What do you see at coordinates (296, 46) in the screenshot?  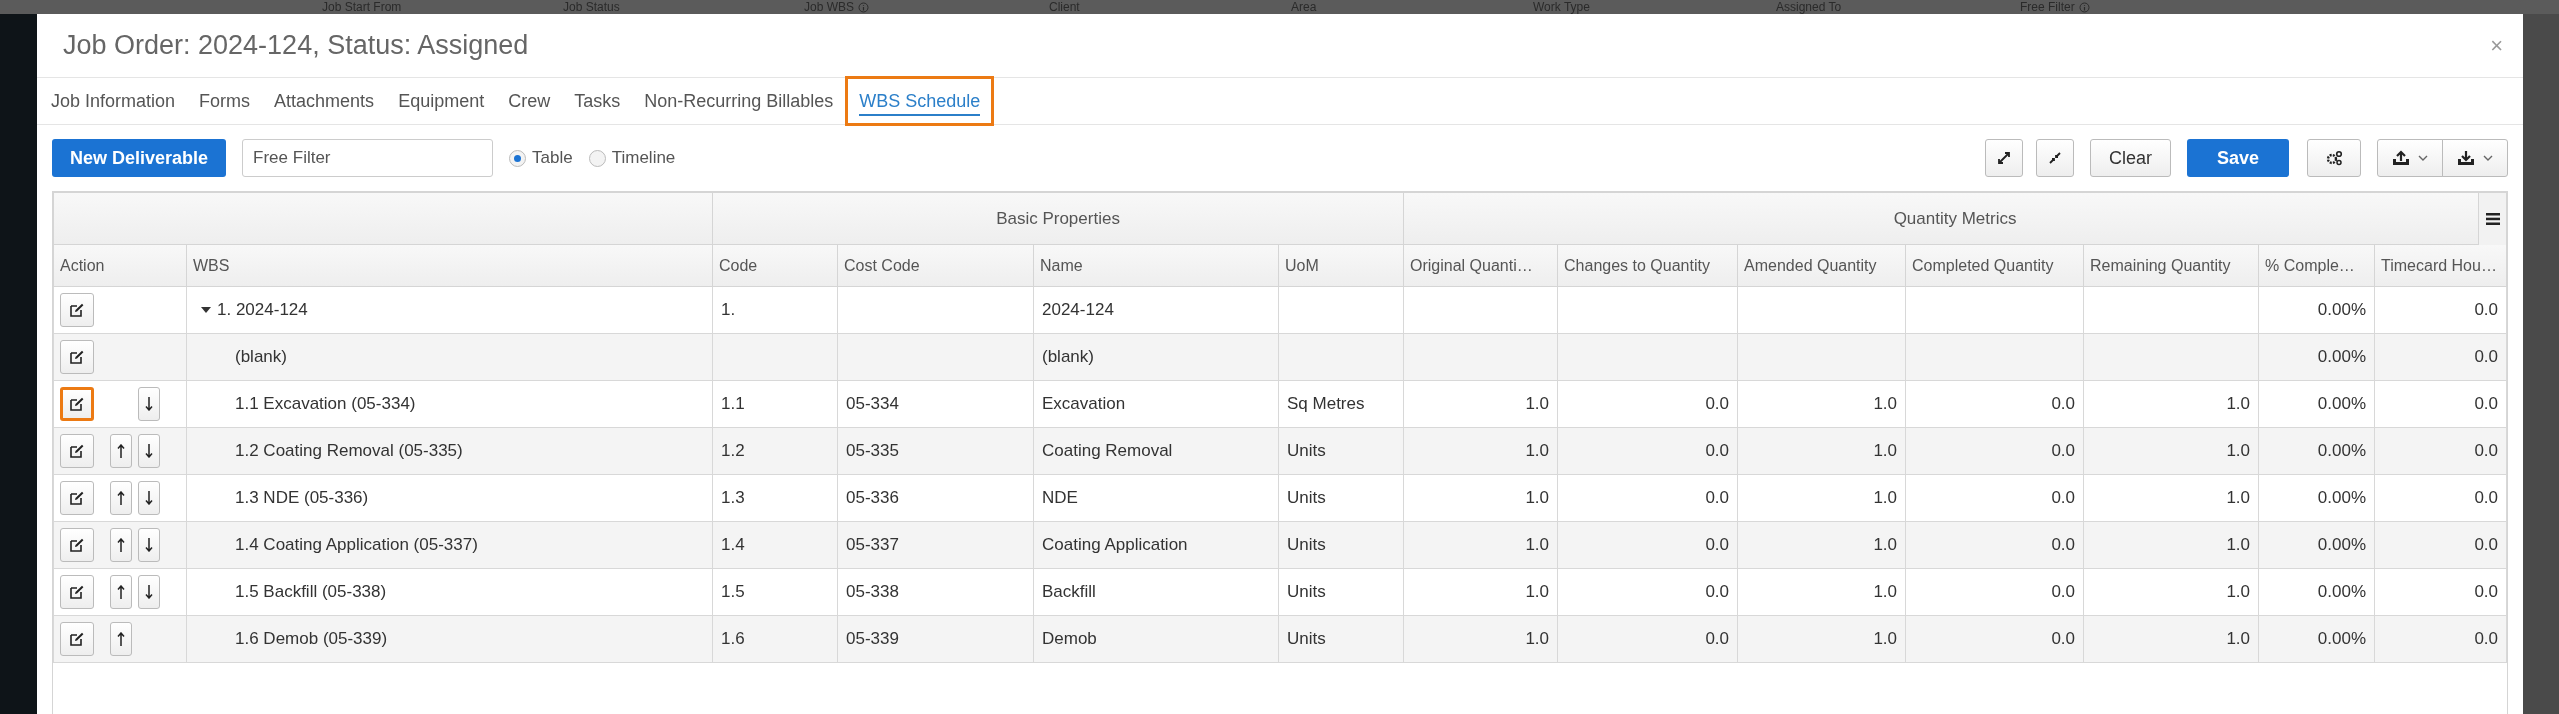 I see `dialog-title: Job Order: 2024-124, Status: Assigned` at bounding box center [296, 46].